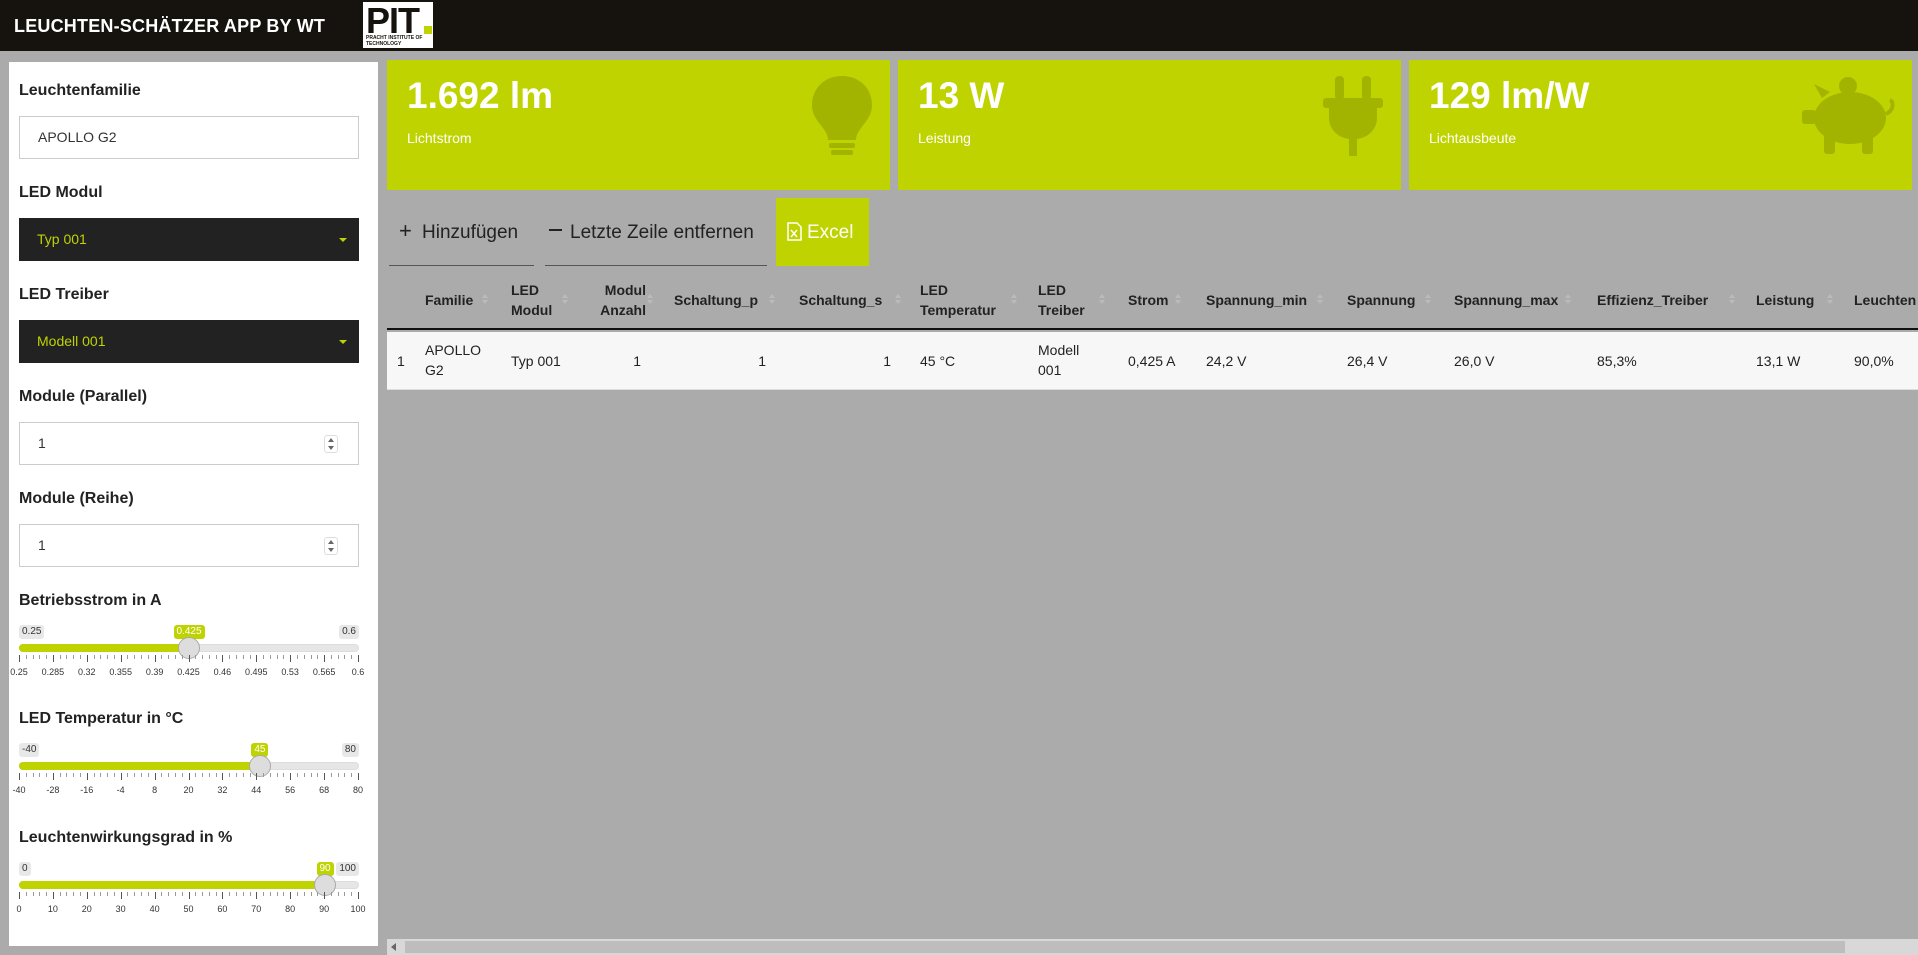  What do you see at coordinates (449, 300) in the screenshot?
I see `col-header-familie: Familie` at bounding box center [449, 300].